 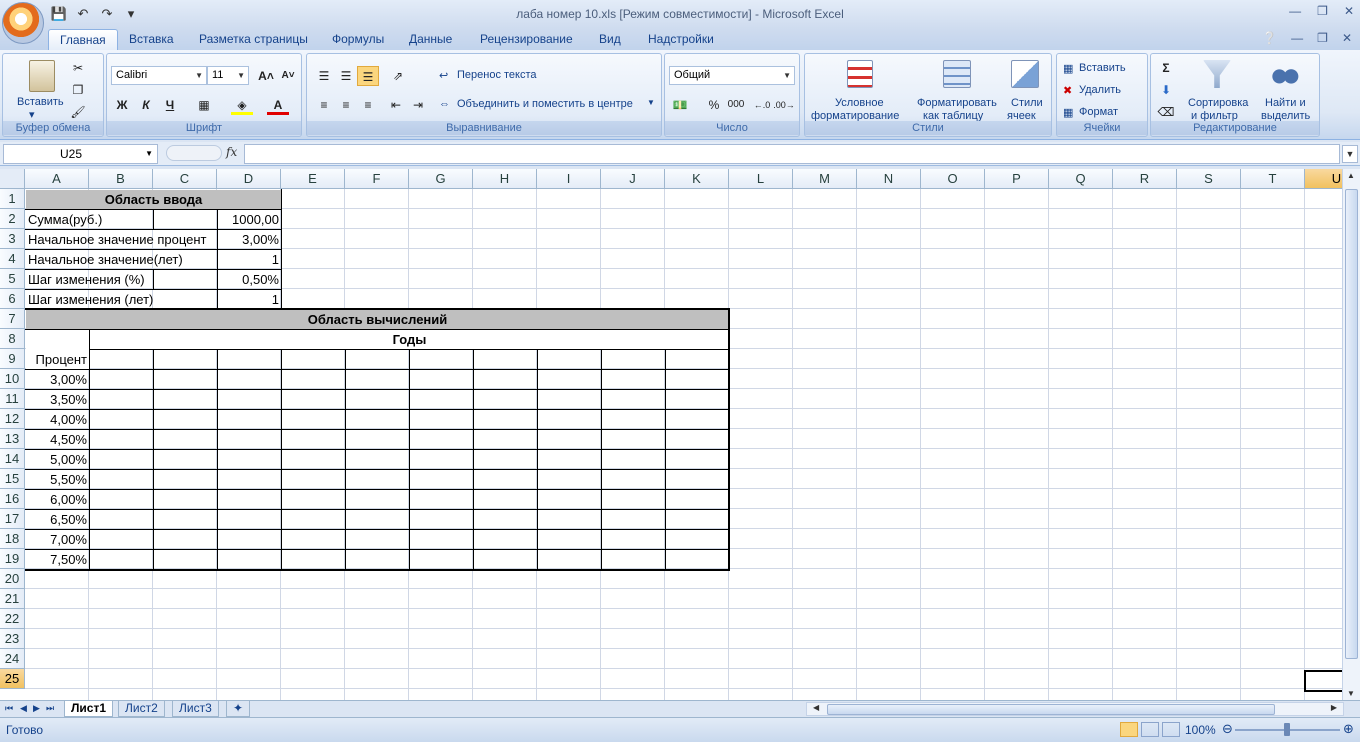 I want to click on paste-dropdown-icon: ▾, so click(x=32, y=114).